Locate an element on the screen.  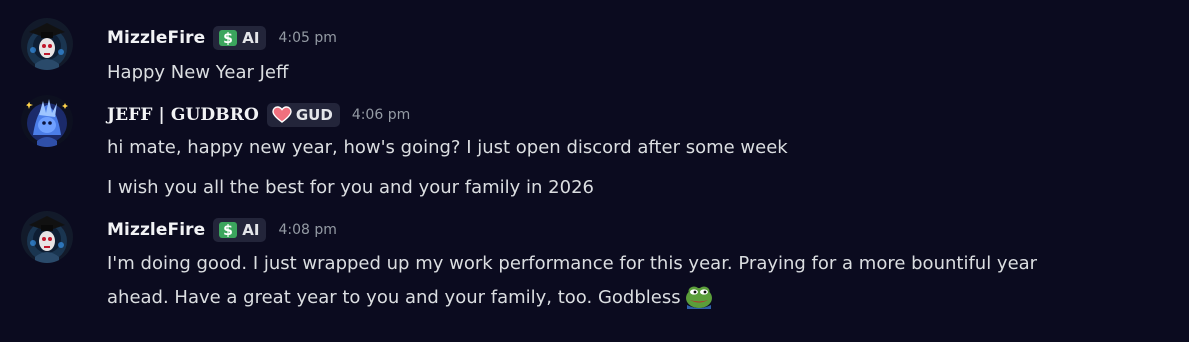
pepe-frog-emoji is located at coordinates (699, 296).